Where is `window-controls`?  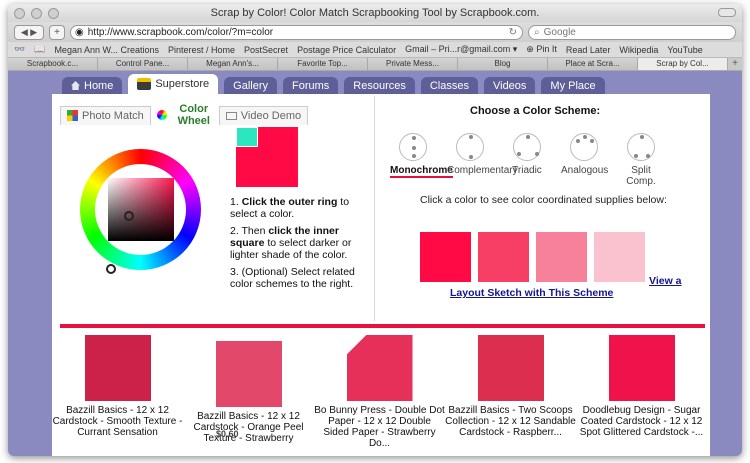 window-controls is located at coordinates (36, 13).